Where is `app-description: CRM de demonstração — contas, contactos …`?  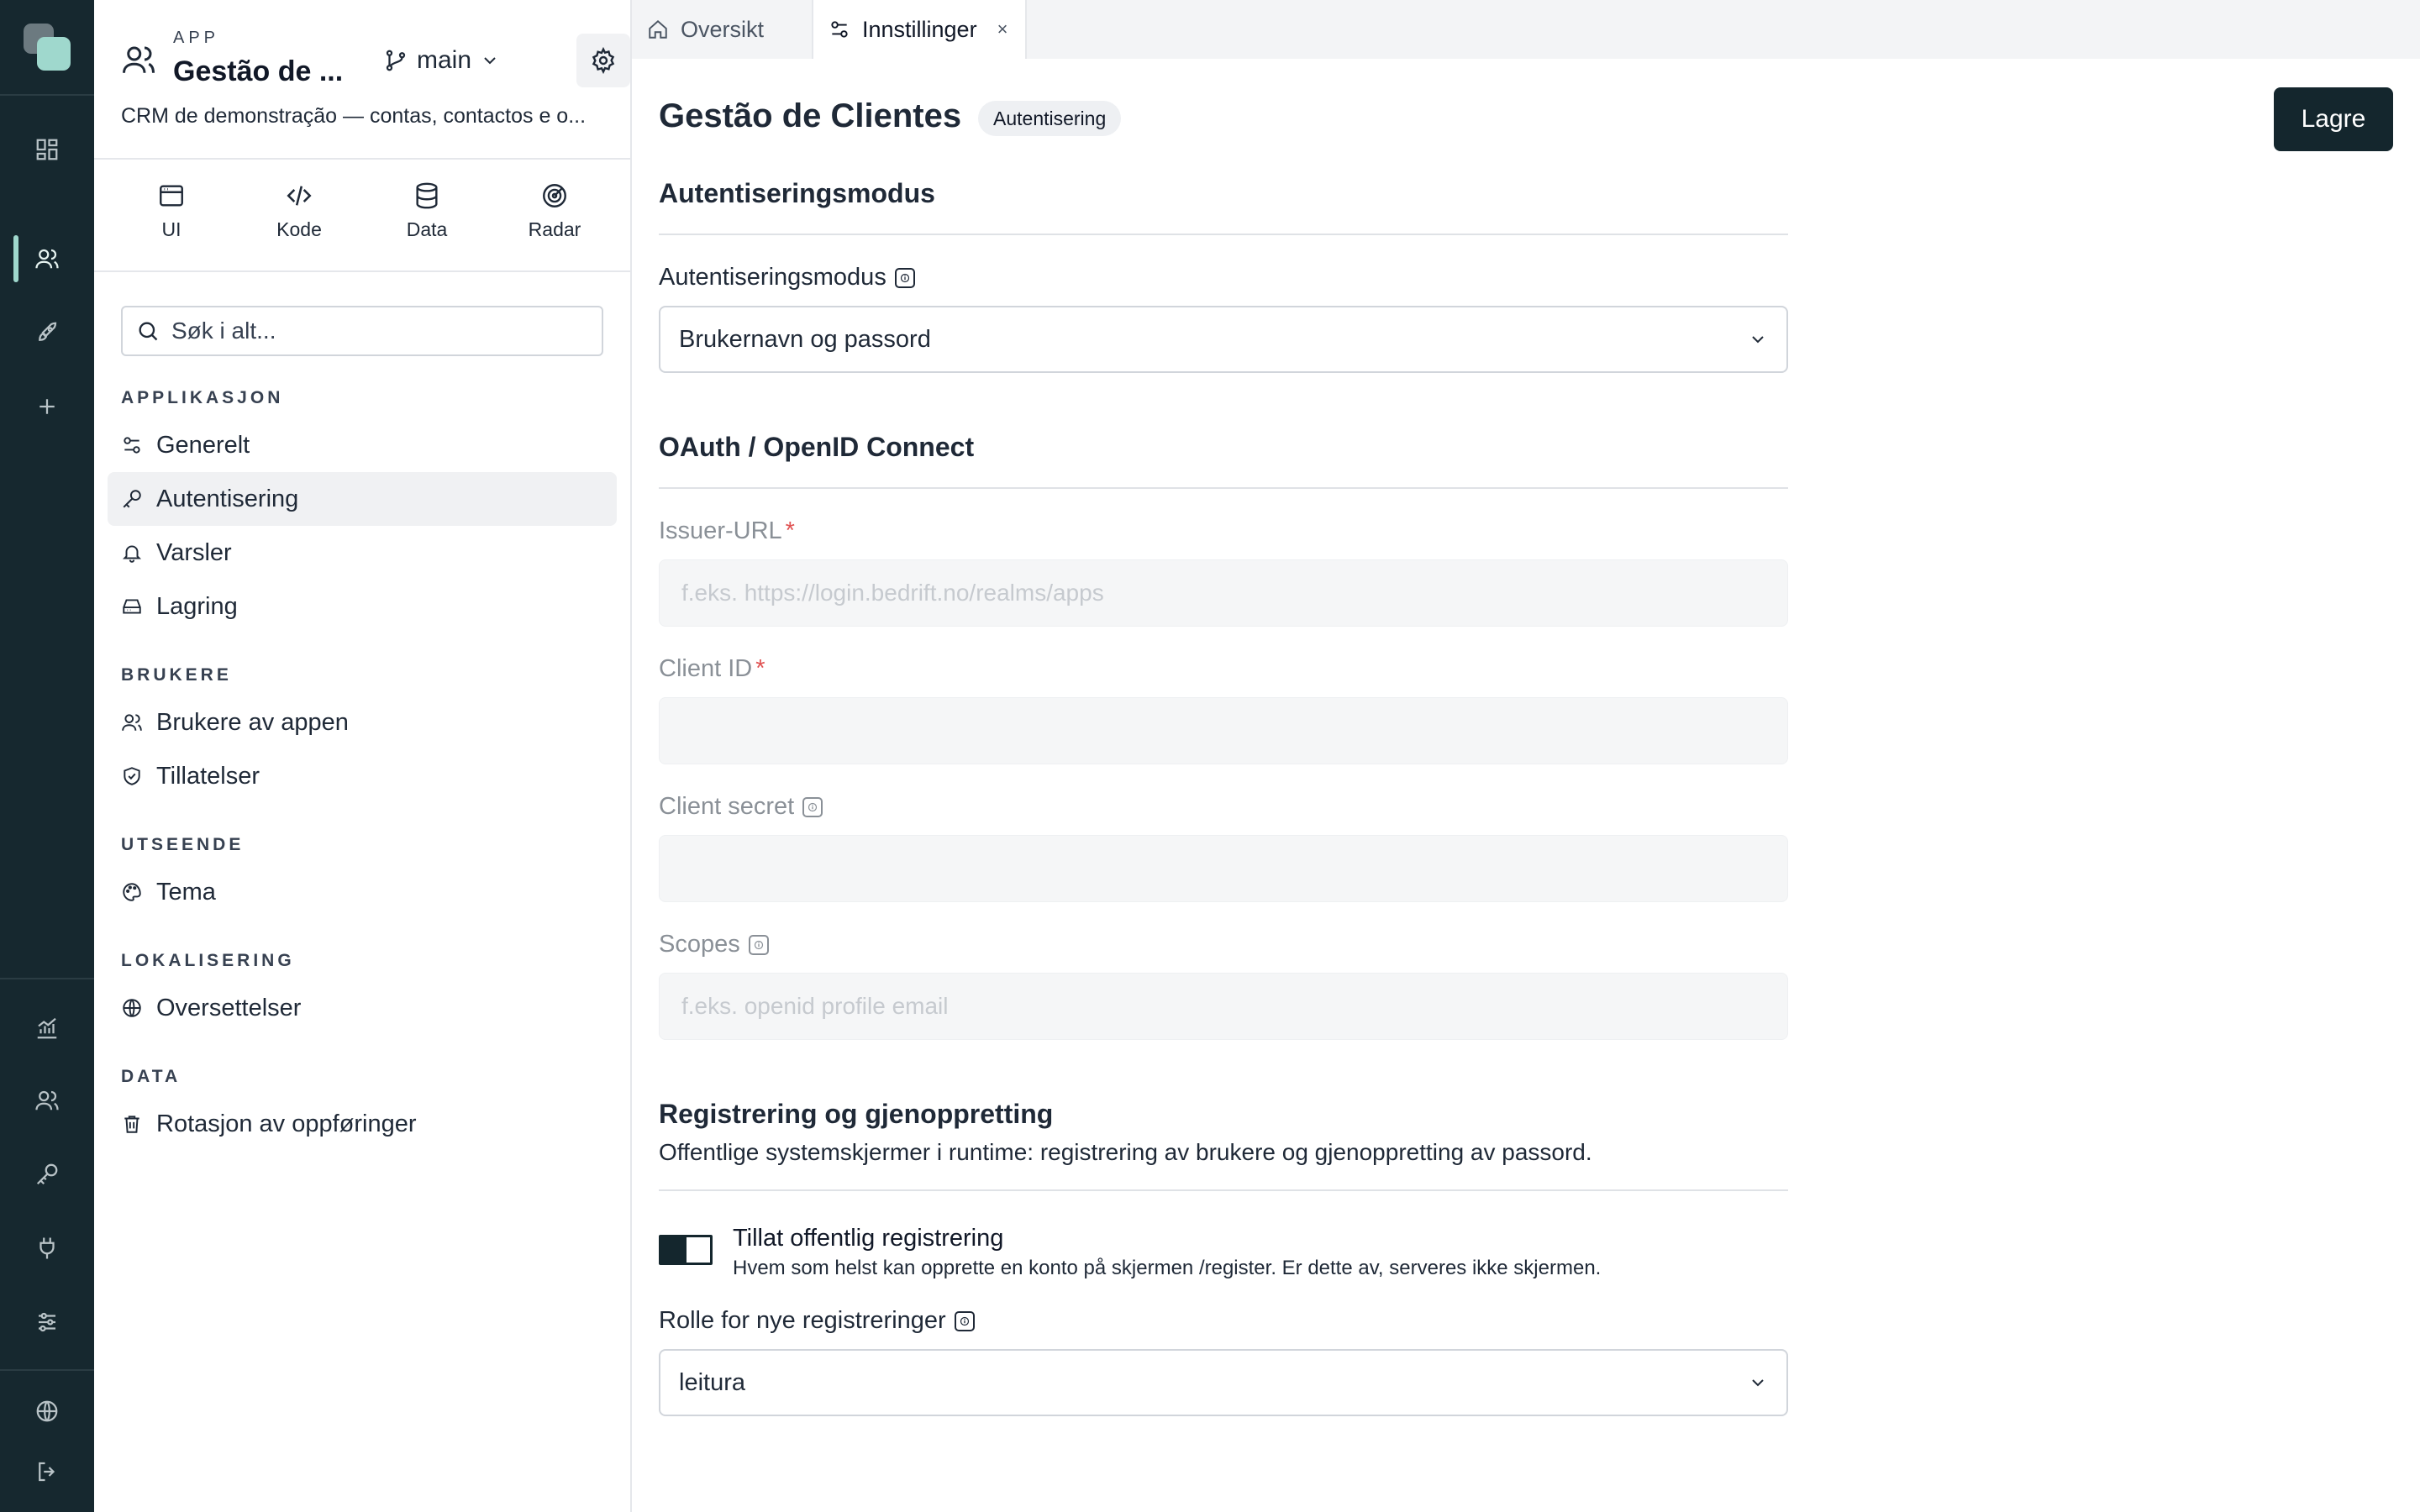 app-description: CRM de demonstração — contas, contactos … is located at coordinates (354, 116).